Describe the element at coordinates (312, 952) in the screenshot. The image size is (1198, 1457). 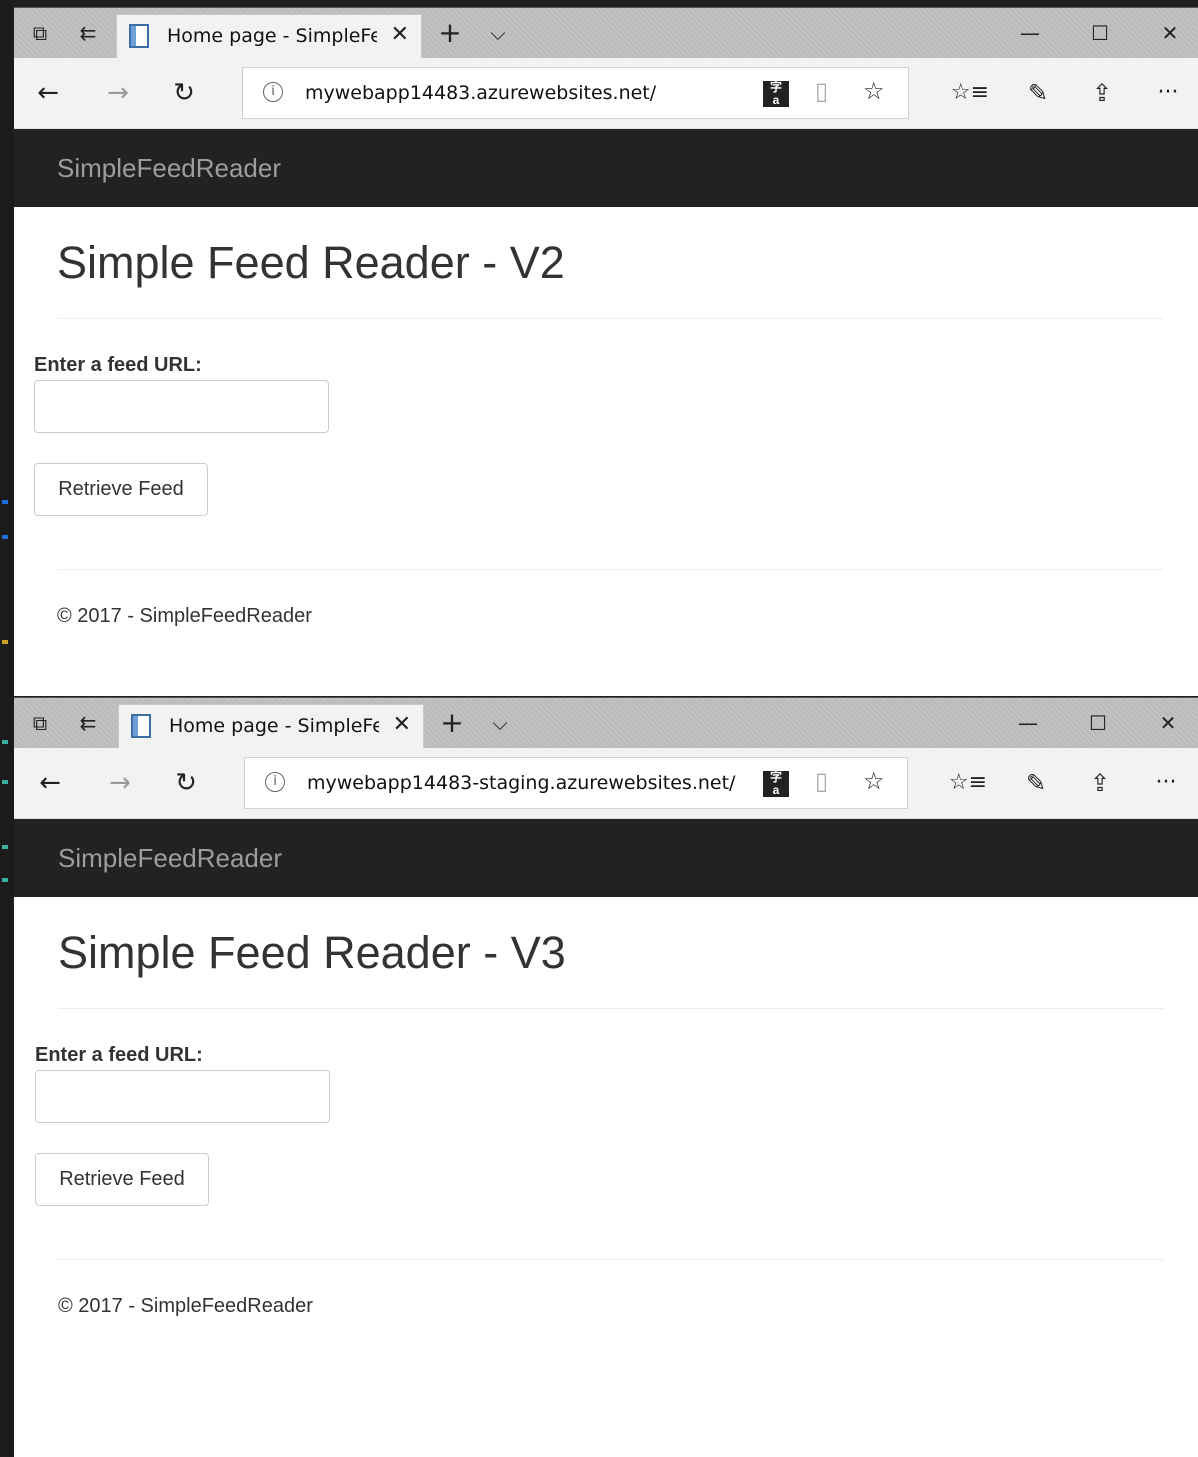
I see `page-title: Simple Feed Reader - V3` at that location.